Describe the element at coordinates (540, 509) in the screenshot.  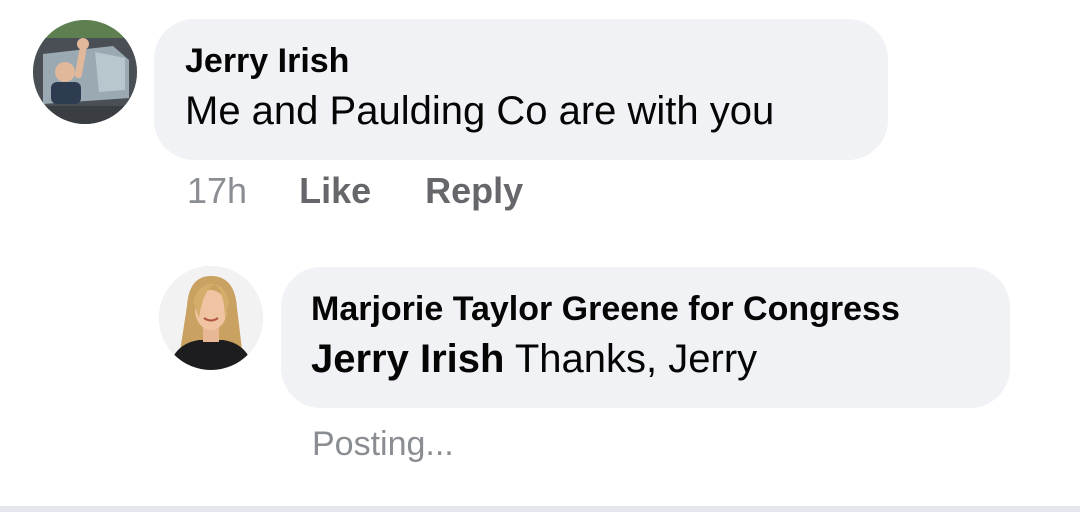
I see `bottom-divider` at that location.